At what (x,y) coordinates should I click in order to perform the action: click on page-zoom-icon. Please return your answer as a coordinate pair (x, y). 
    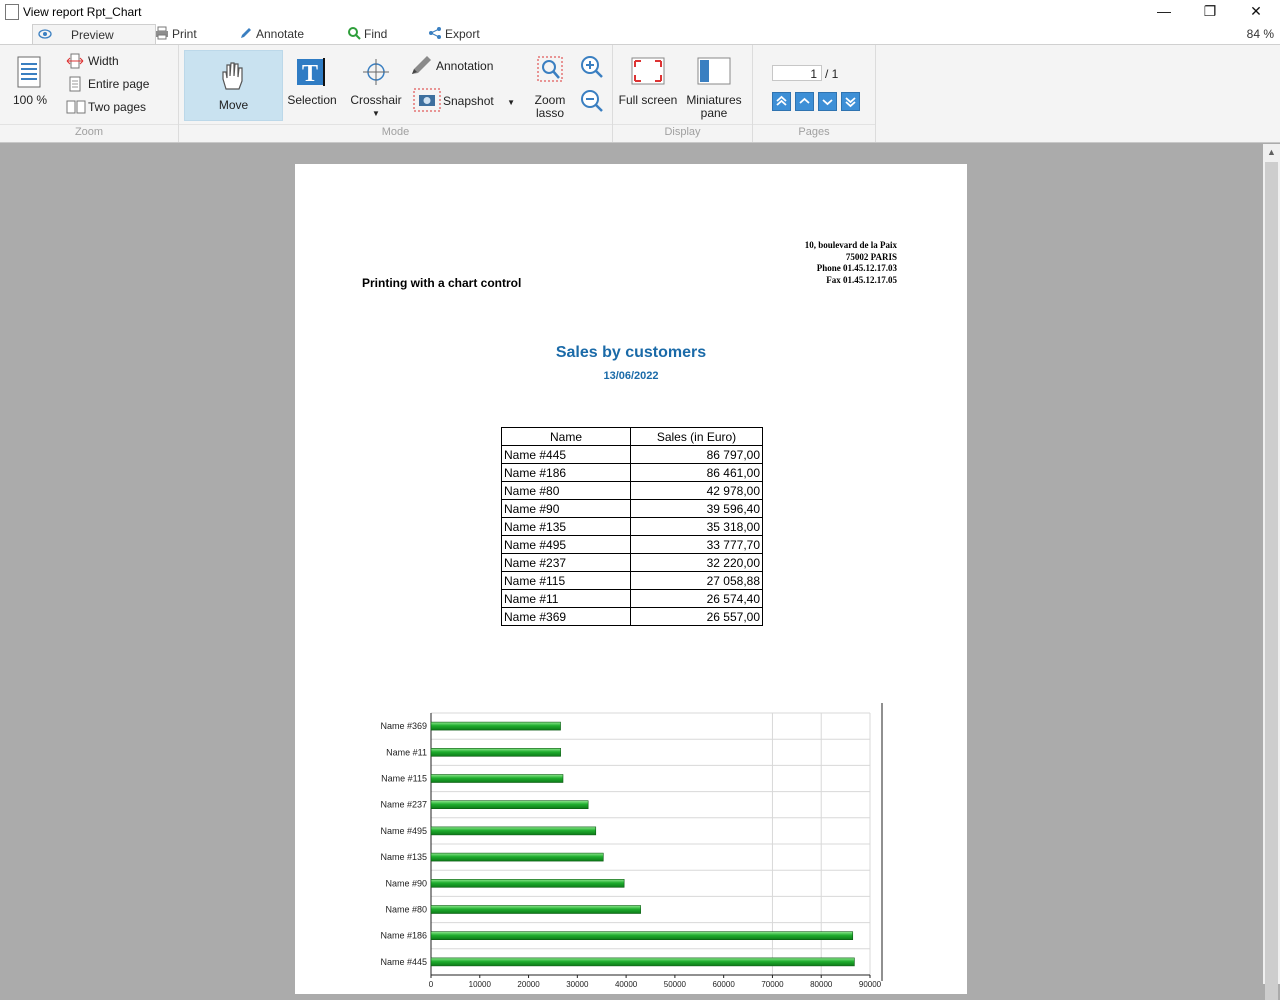
    Looking at the image, I should click on (29, 72).